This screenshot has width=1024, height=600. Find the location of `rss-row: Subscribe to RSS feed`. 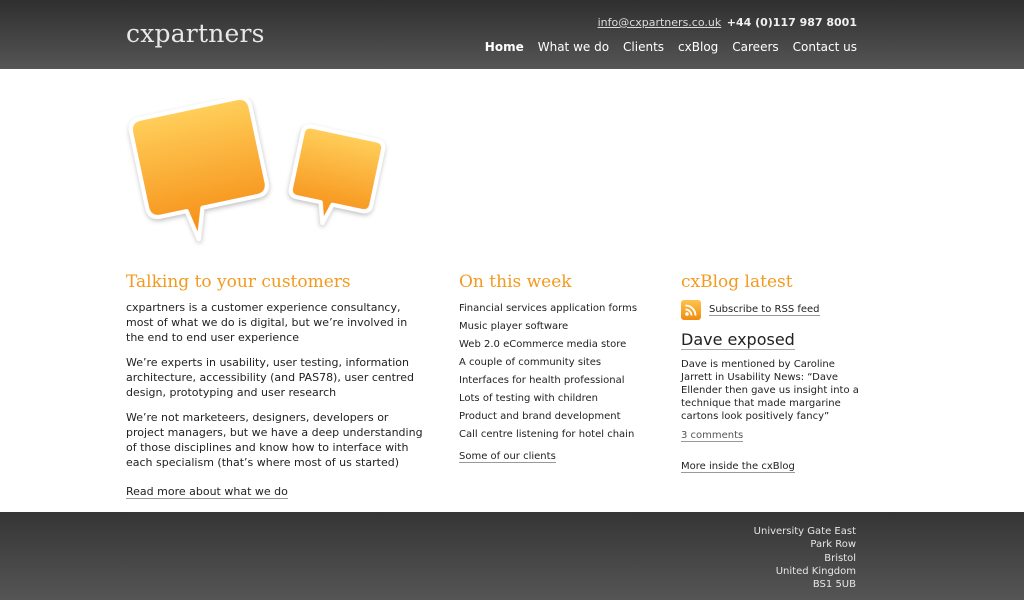

rss-row: Subscribe to RSS feed is located at coordinates (771, 310).